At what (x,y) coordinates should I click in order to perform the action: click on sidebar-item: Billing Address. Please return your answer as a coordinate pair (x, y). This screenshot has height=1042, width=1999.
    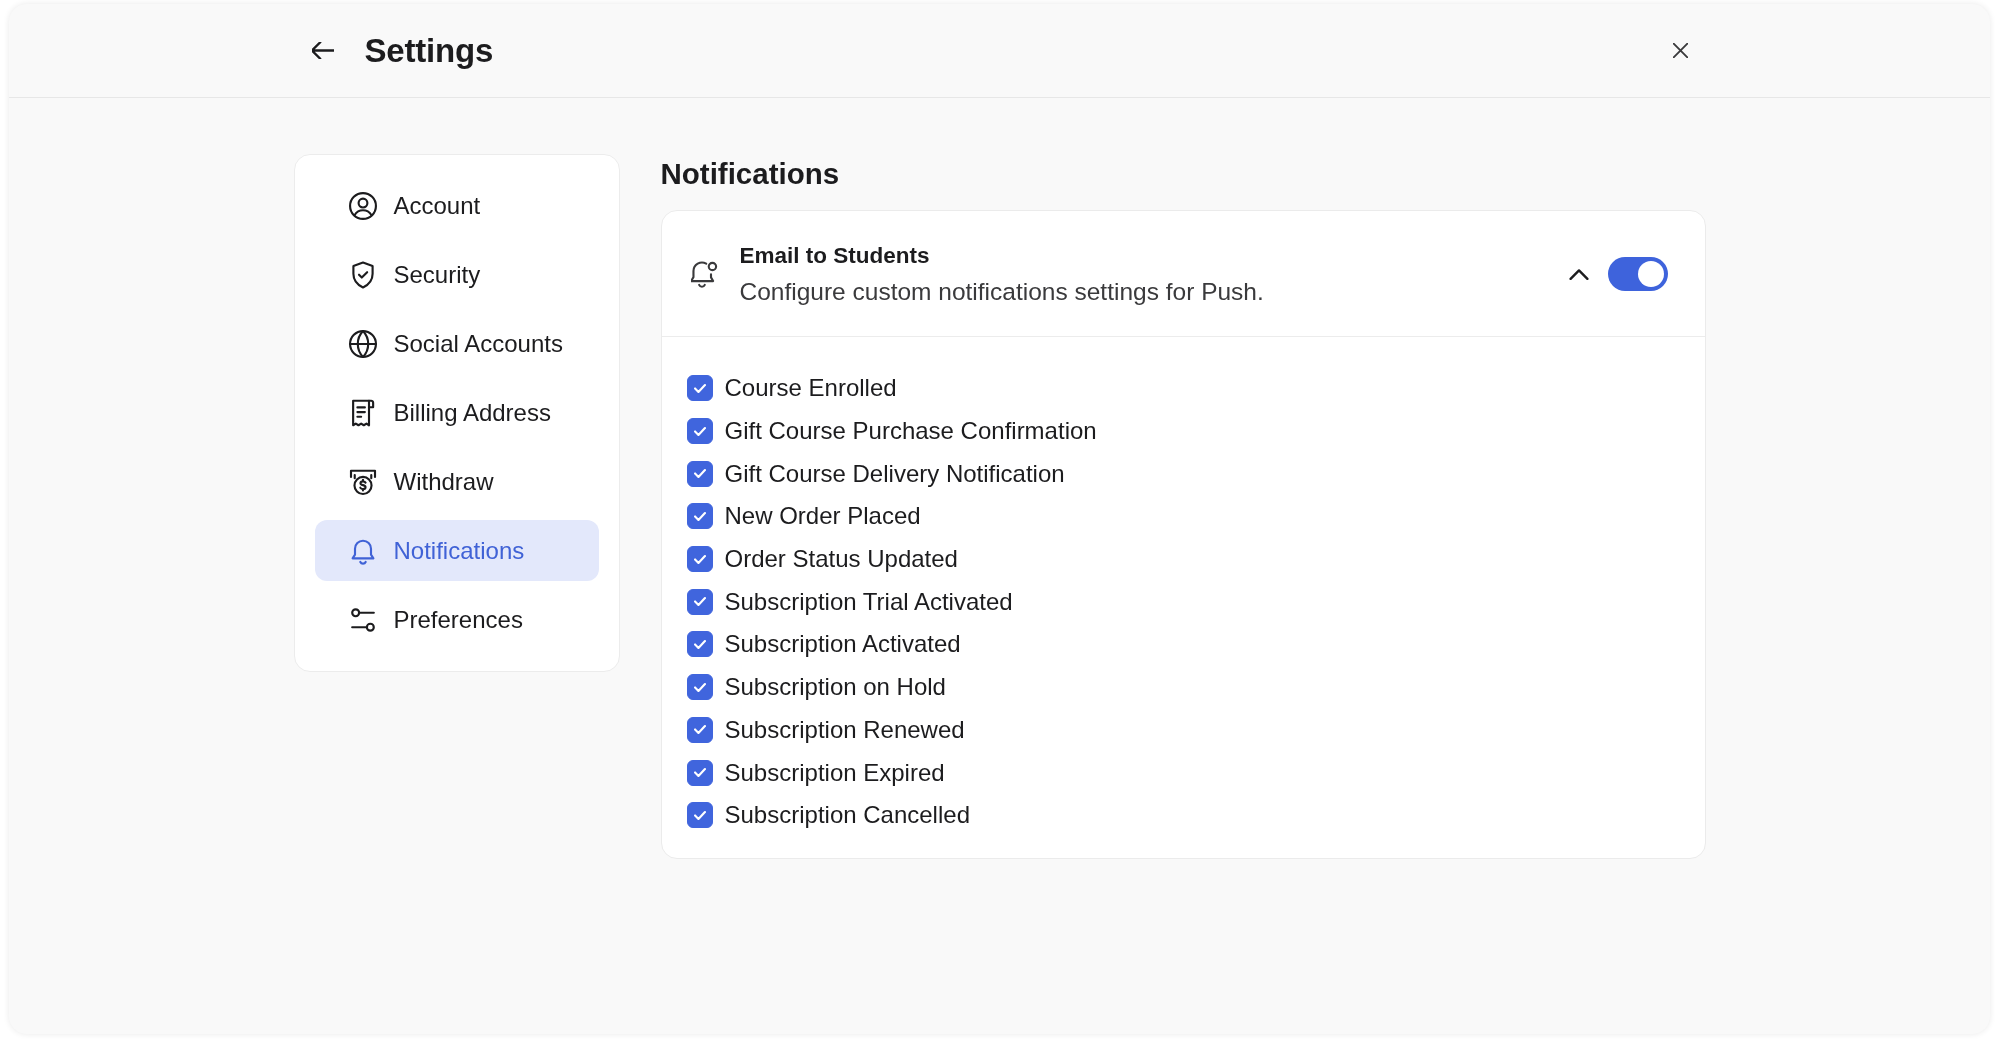
    Looking at the image, I should click on (456, 412).